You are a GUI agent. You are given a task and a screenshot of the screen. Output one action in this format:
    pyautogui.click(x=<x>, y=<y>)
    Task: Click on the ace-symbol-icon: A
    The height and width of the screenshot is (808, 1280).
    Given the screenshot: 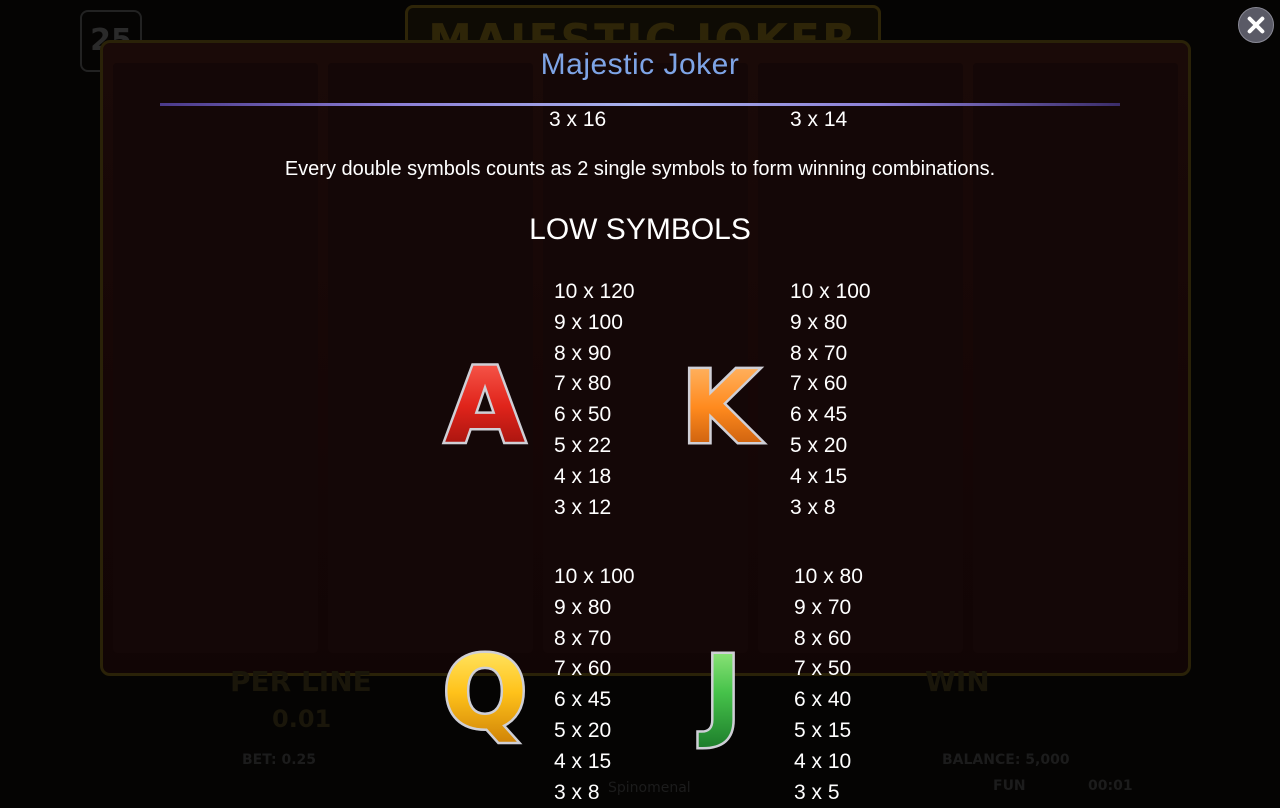 What is the action you would take?
    pyautogui.click(x=485, y=406)
    